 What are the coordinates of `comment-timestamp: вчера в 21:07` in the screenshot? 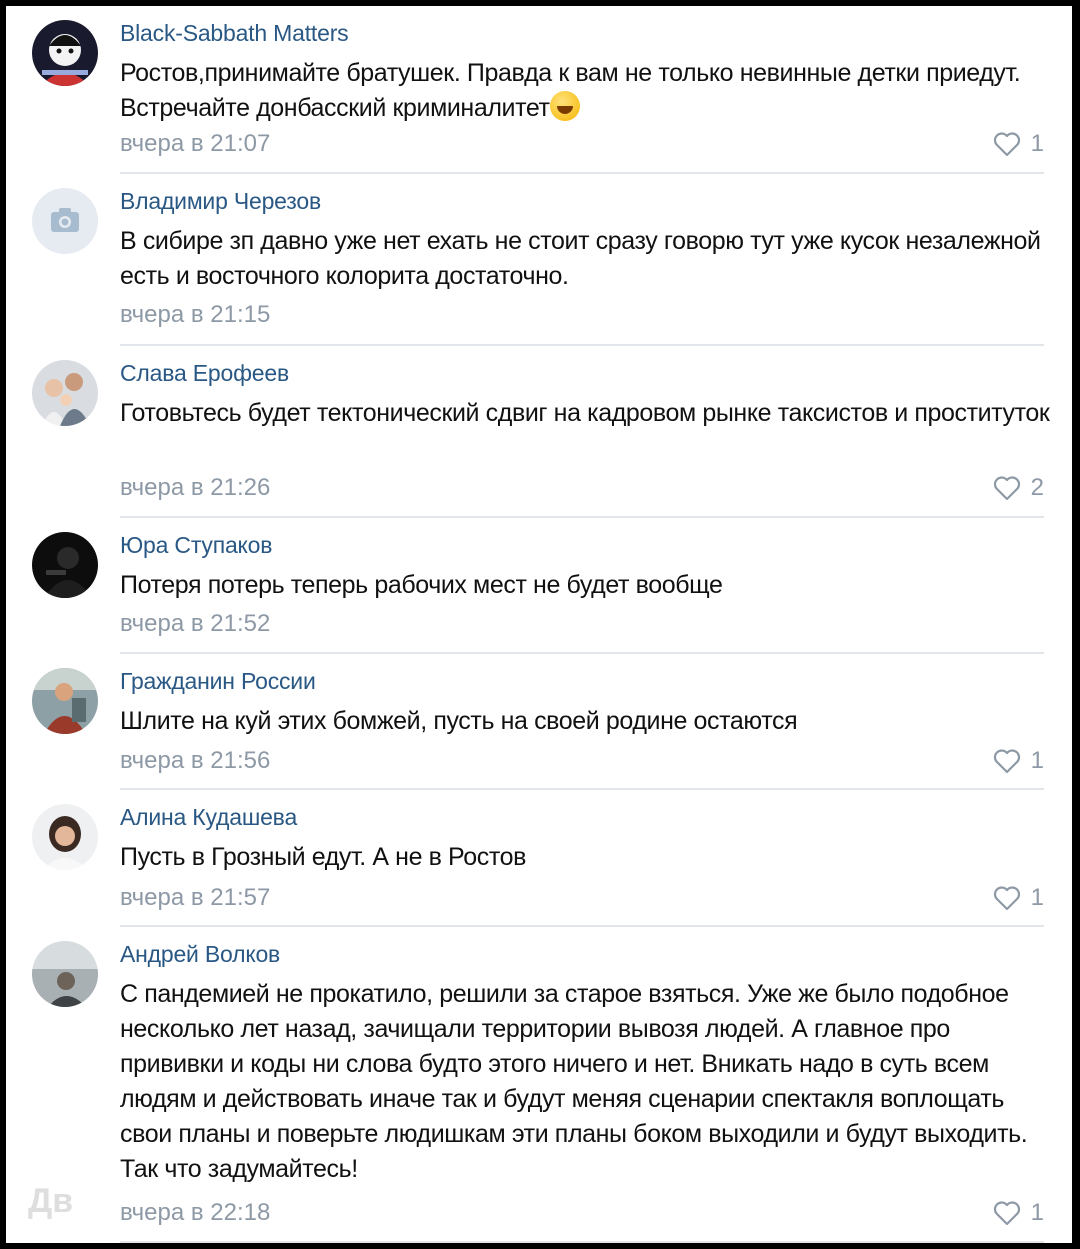 It's located at (195, 144).